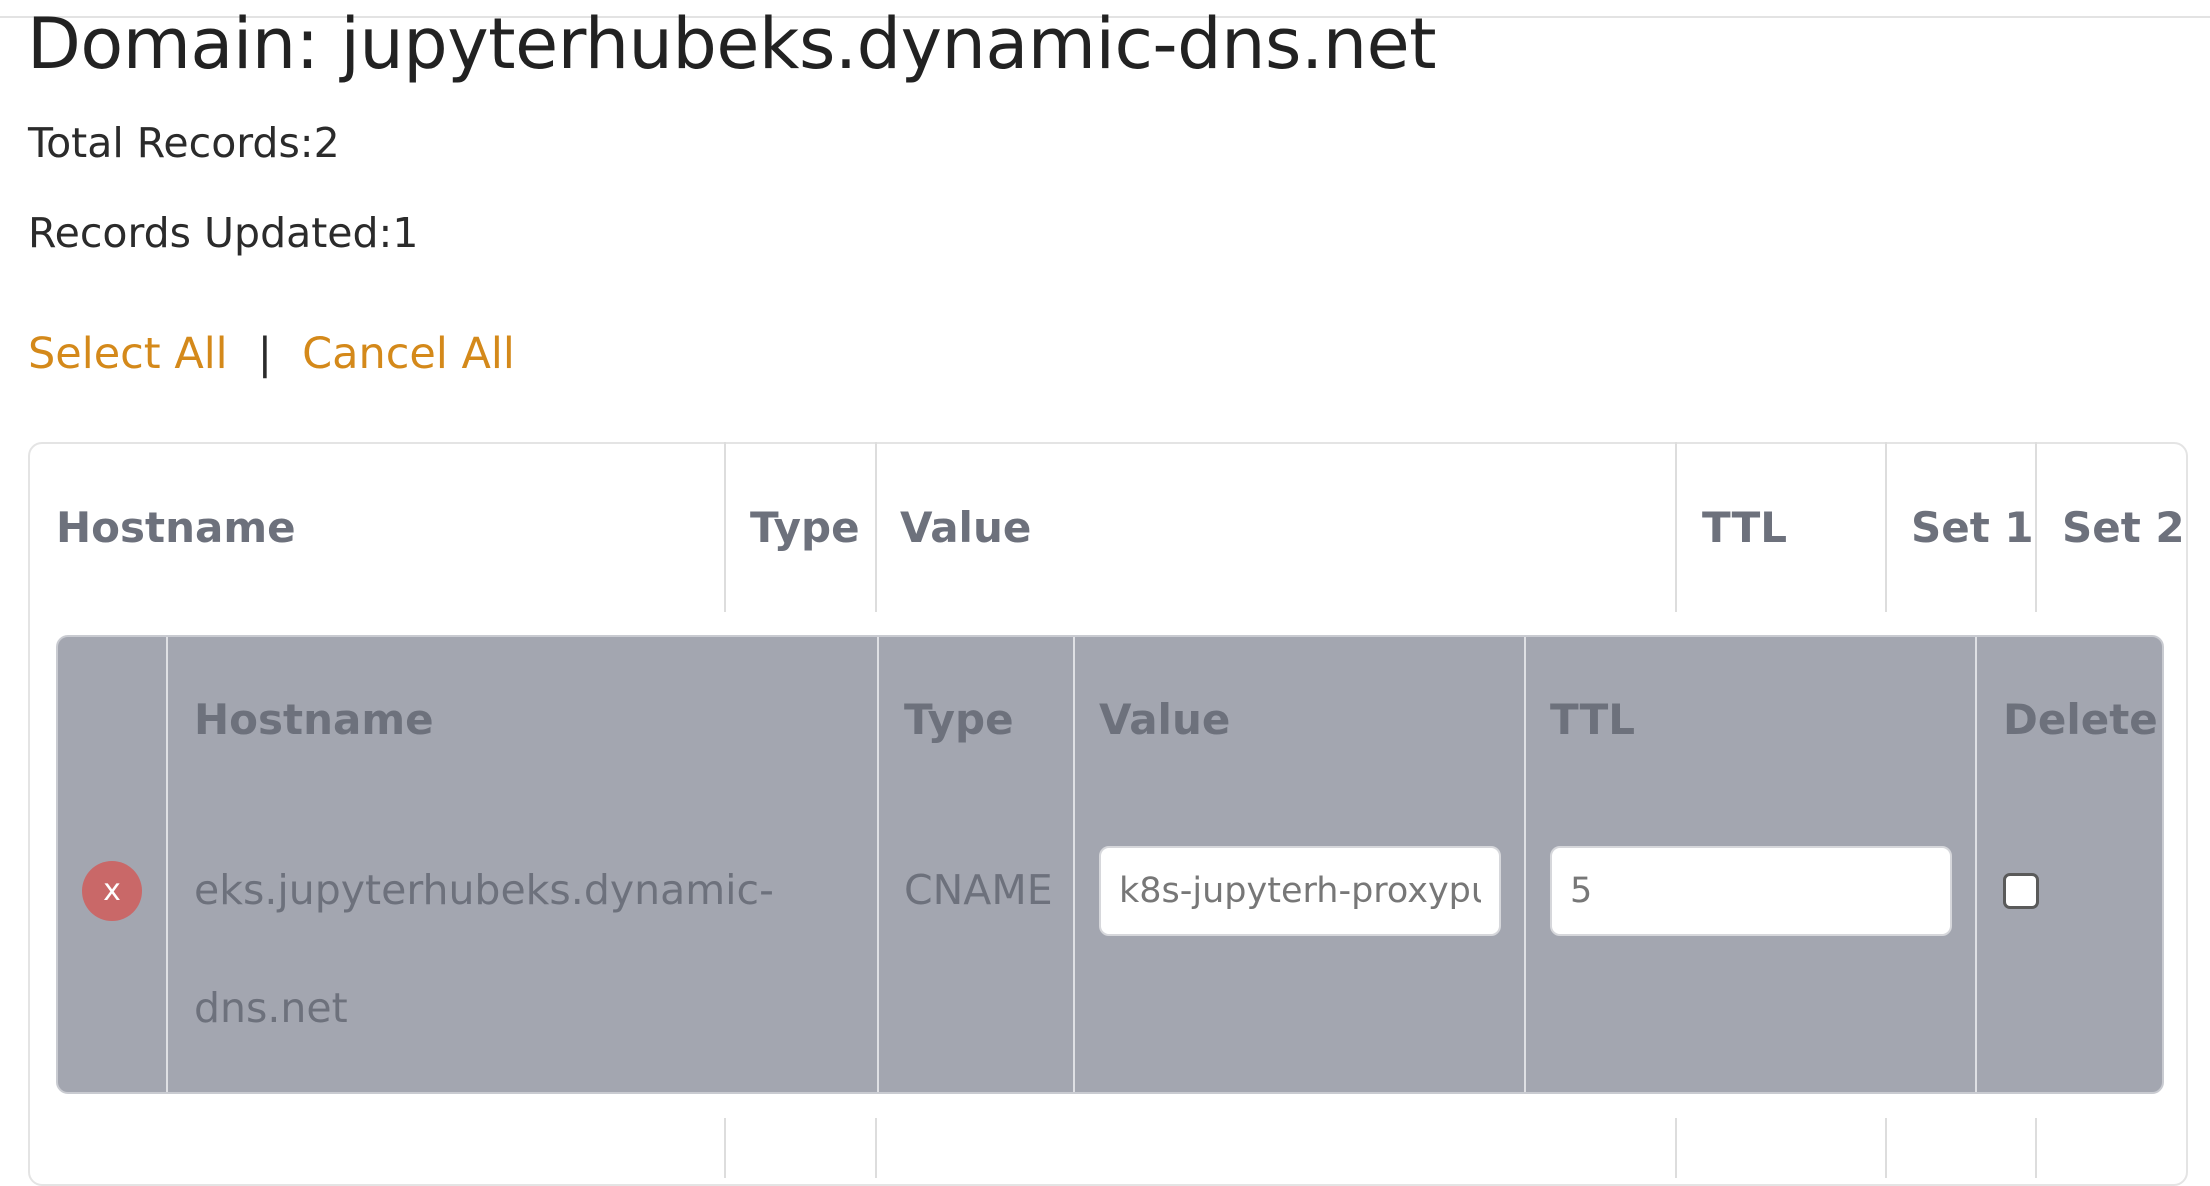  I want to click on header-type: Type, so click(805, 527).